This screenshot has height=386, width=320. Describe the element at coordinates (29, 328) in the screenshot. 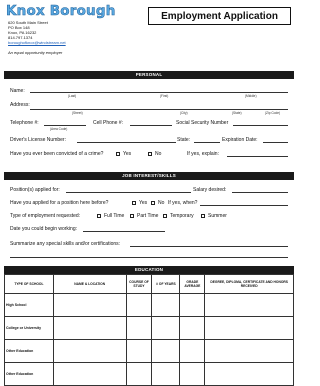

I see `row-label-college: College or University` at that location.